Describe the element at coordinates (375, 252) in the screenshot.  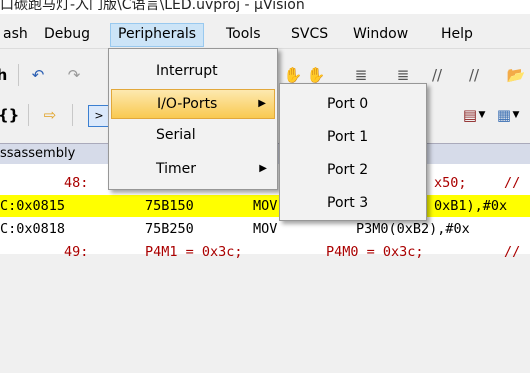
I see `source-text-continued: P4M0 = 0x3c;` at that location.